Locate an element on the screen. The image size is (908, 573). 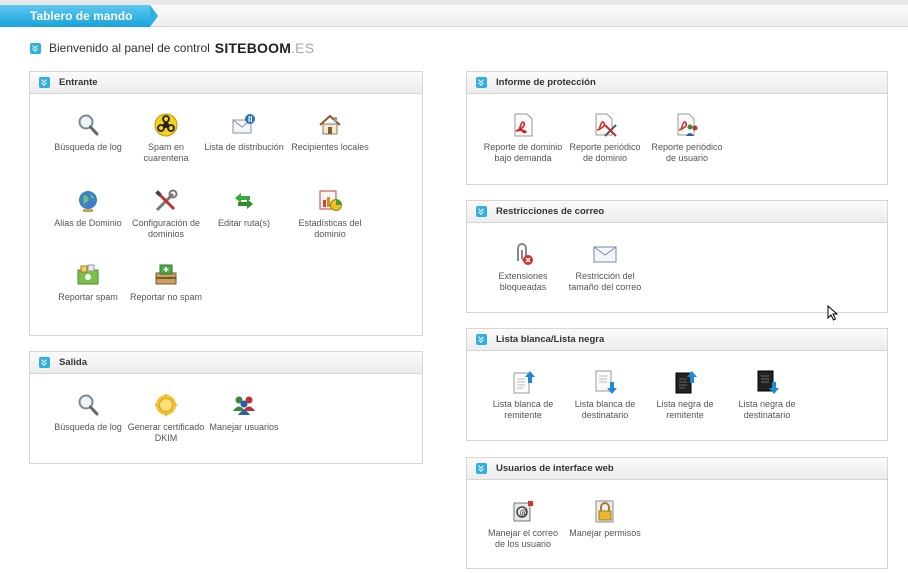
item-label: Reportar spam is located at coordinates (88, 297).